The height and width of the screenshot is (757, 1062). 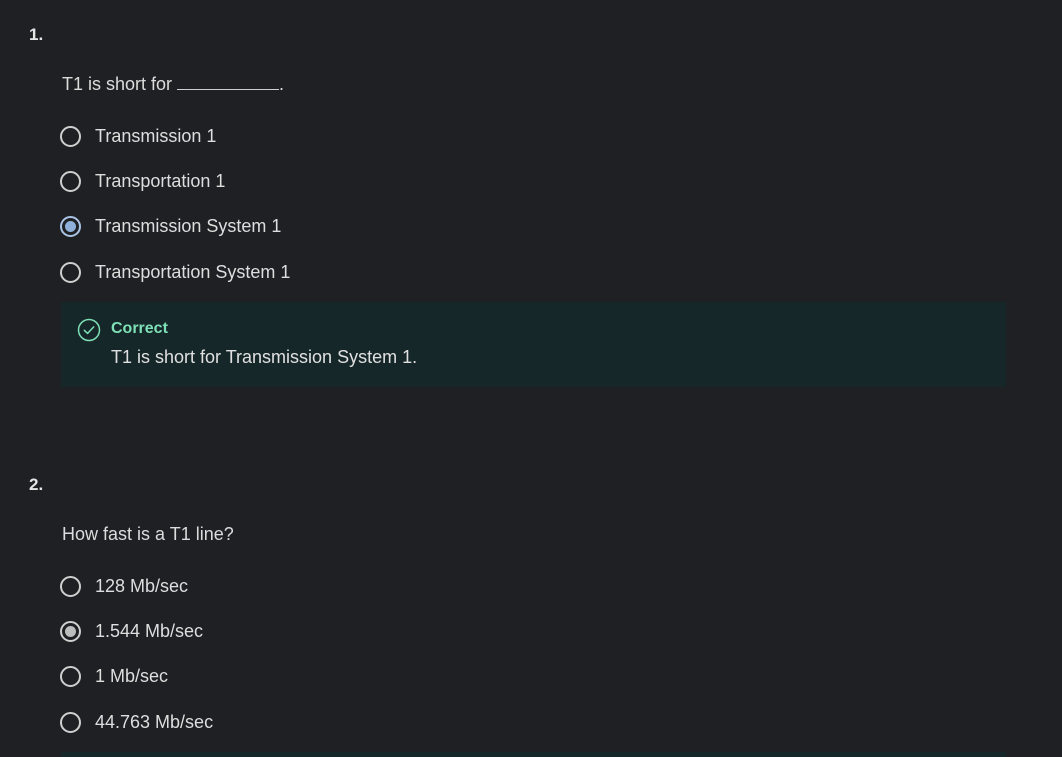 What do you see at coordinates (193, 271) in the screenshot?
I see `option-label: Transportation System 1` at bounding box center [193, 271].